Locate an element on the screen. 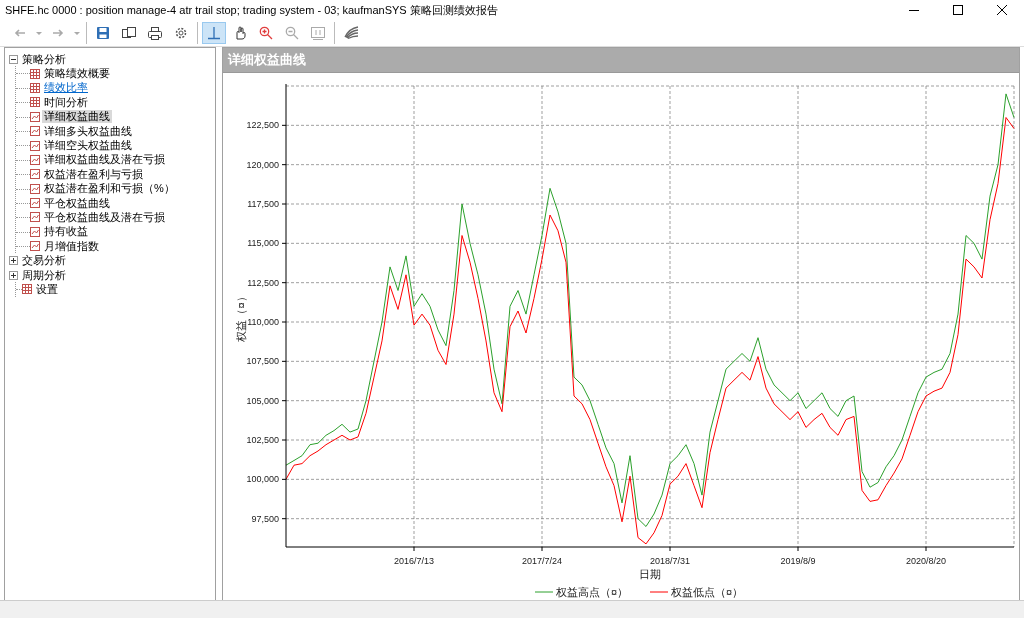 This screenshot has height=618, width=1024. crosshair-icon is located at coordinates (214, 33).